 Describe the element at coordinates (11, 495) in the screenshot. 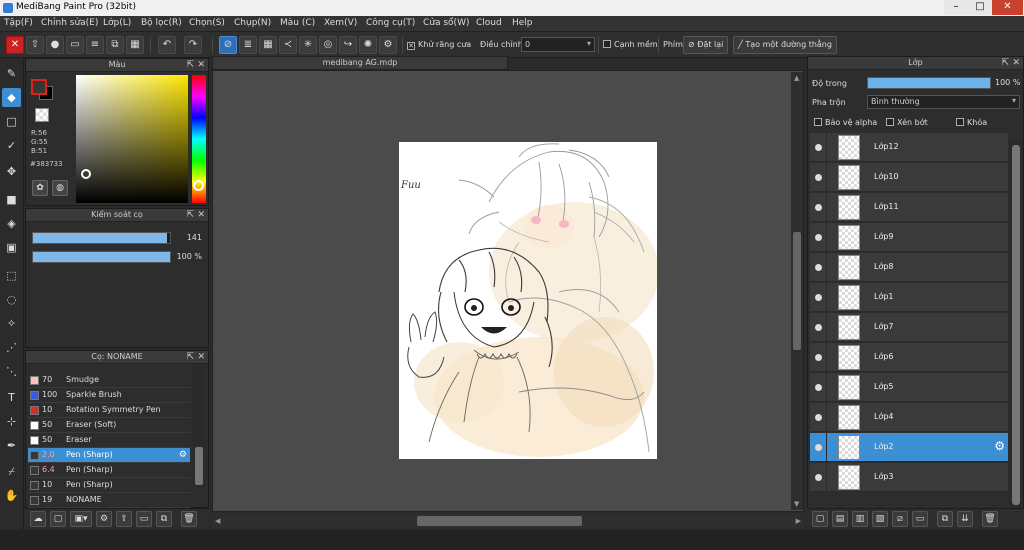

I see `hand-tool-icon: ✋` at that location.